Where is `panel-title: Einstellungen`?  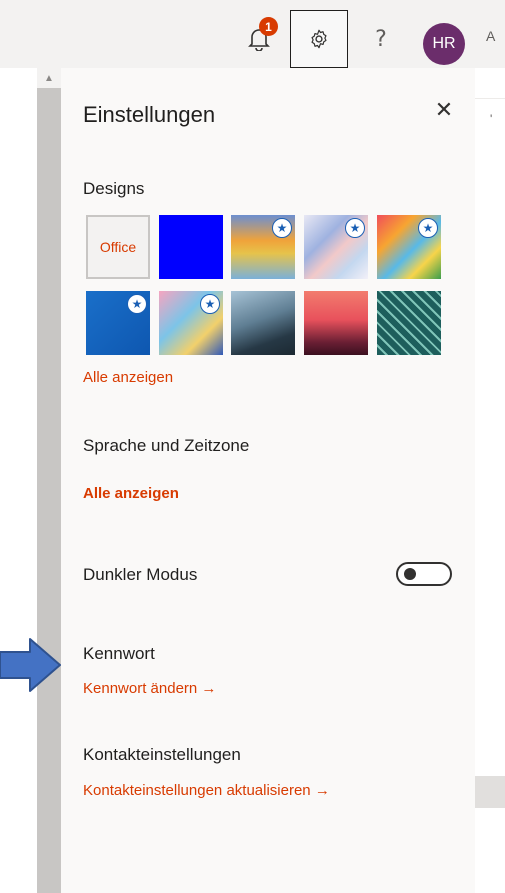
panel-title: Einstellungen is located at coordinates (149, 114).